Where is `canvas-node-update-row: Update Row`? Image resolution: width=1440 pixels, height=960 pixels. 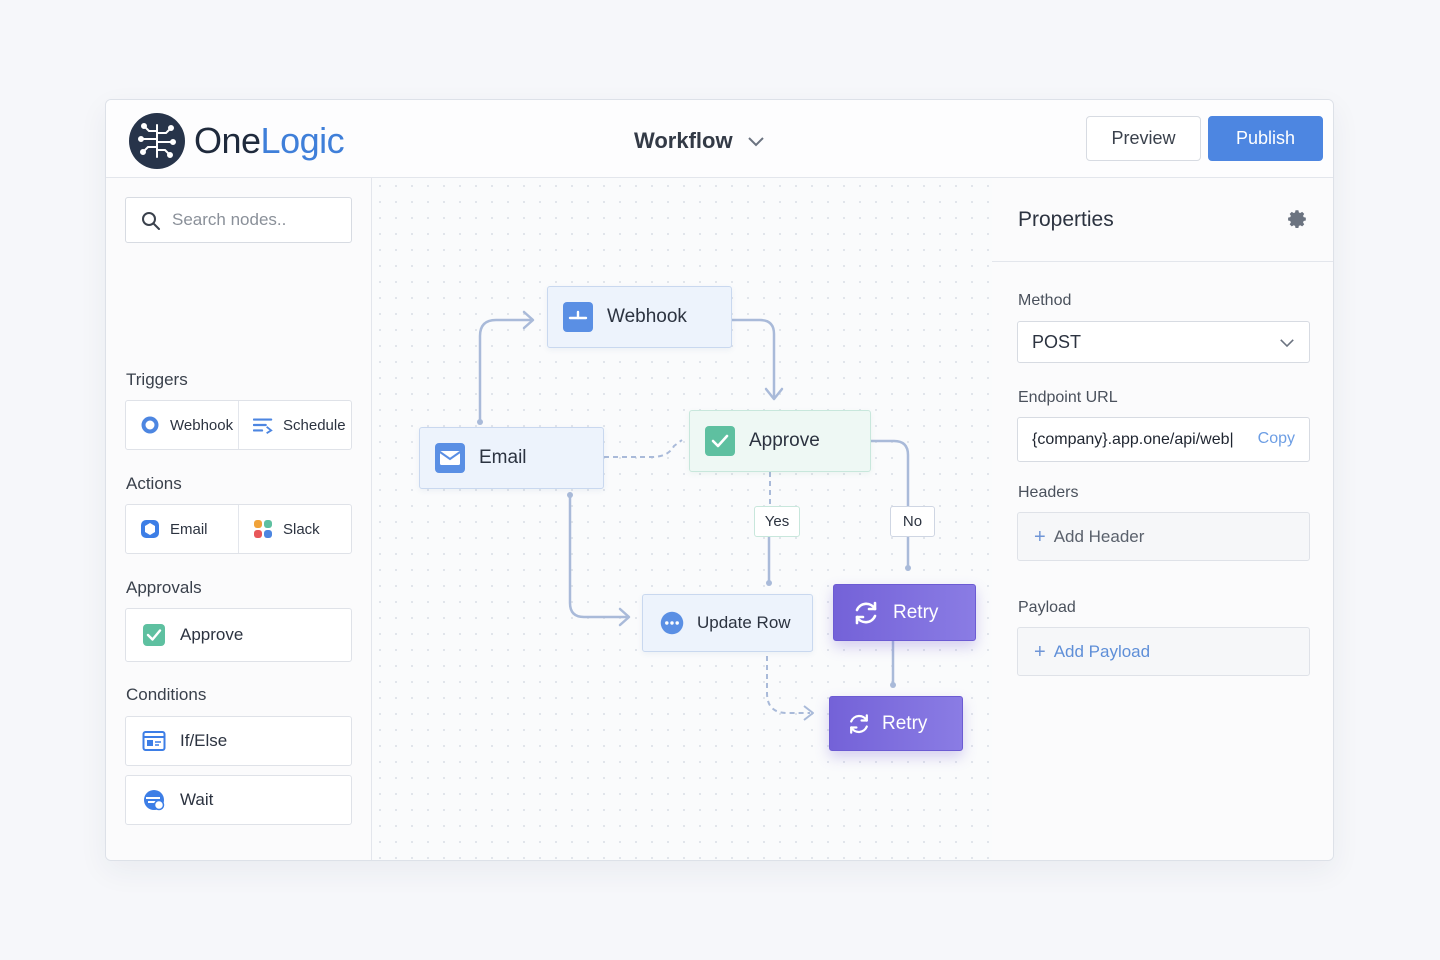
canvas-node-update-row: Update Row is located at coordinates (727, 623).